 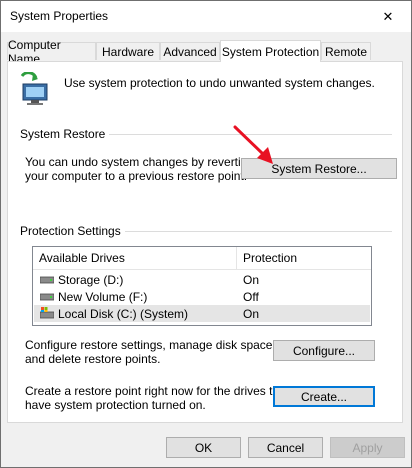 I want to click on close-button: ✕, so click(x=388, y=16).